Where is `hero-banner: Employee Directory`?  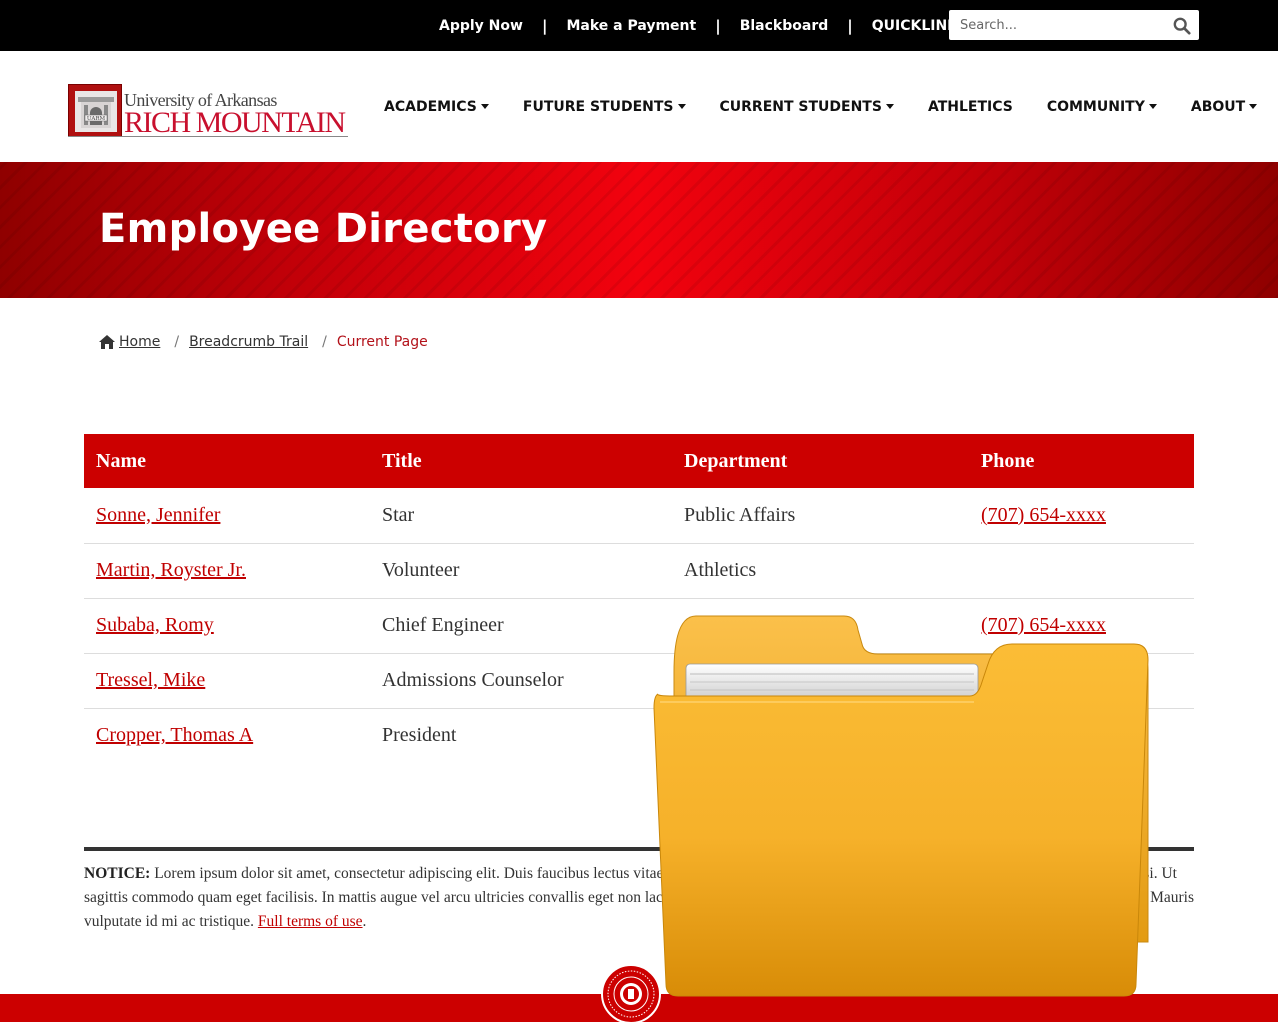
hero-banner: Employee Directory is located at coordinates (639, 230).